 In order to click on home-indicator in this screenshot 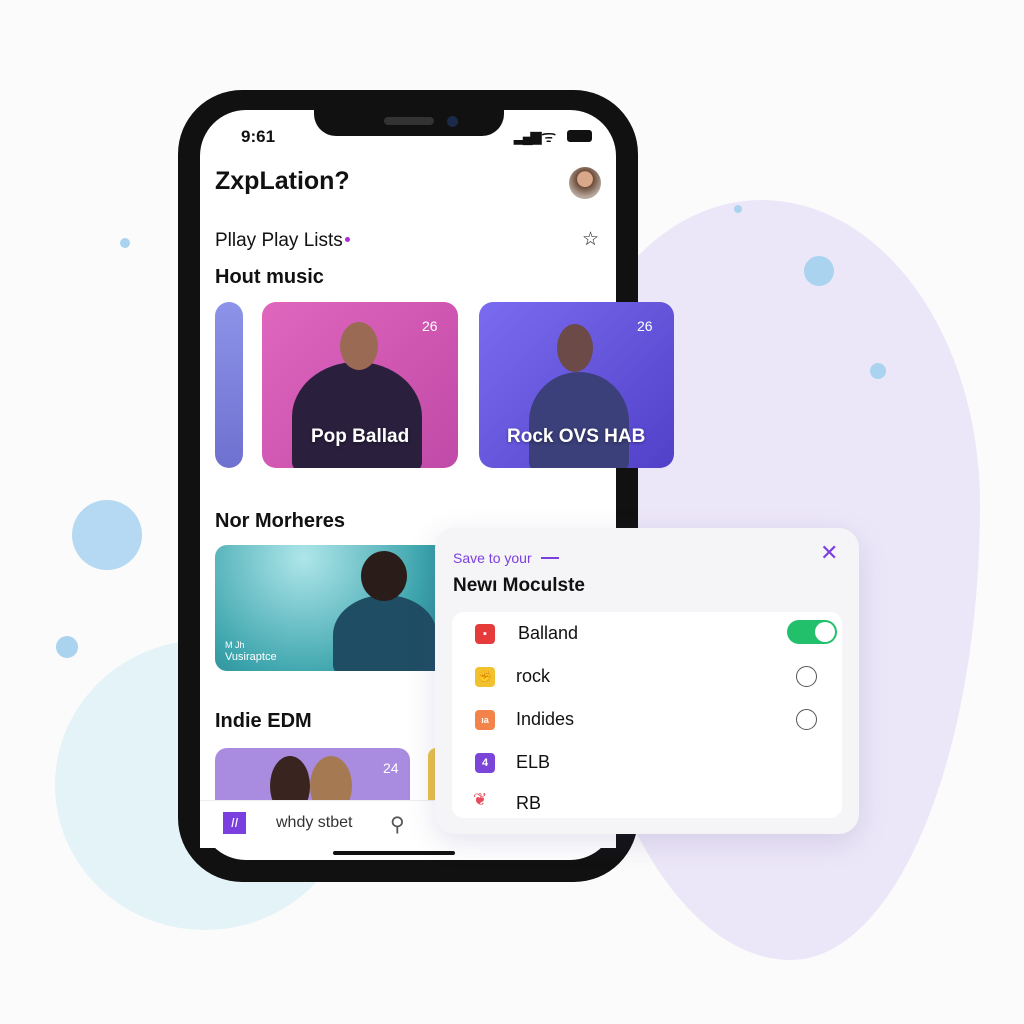, I will do `click(394, 853)`.